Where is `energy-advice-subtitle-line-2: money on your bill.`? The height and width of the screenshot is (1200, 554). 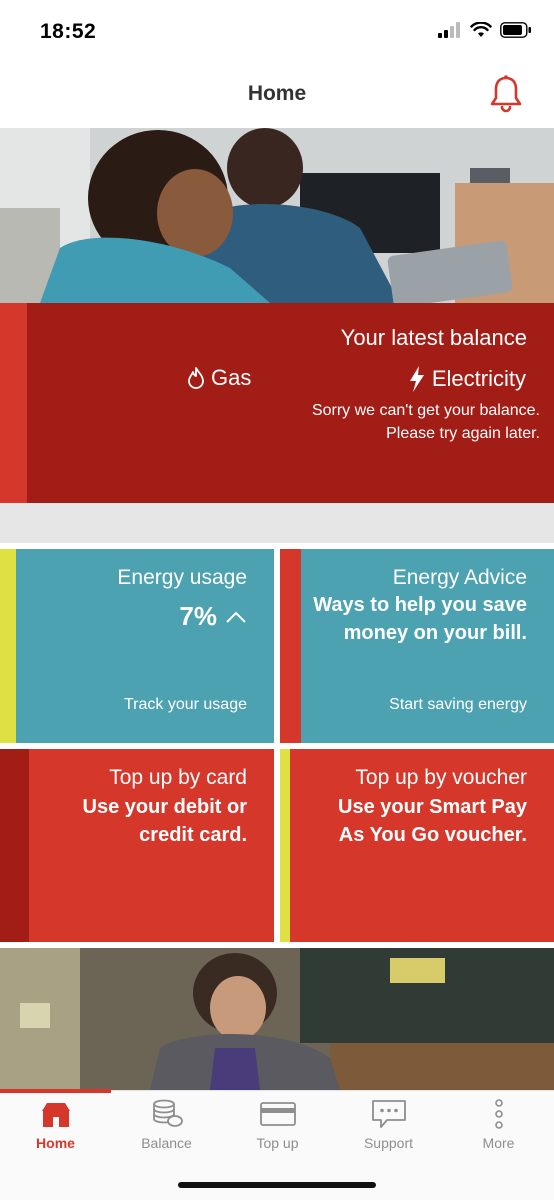
energy-advice-subtitle-line-2: money on your bill. is located at coordinates (435, 633).